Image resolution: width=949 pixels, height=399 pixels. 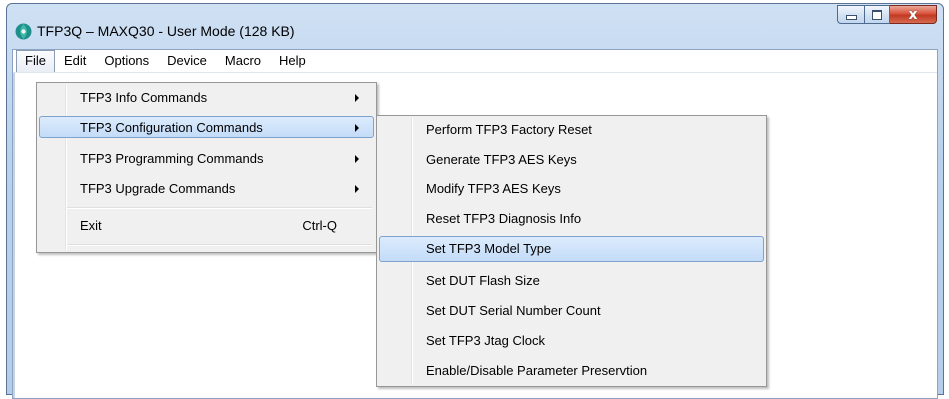 I want to click on window-controls: x, so click(x=887, y=15).